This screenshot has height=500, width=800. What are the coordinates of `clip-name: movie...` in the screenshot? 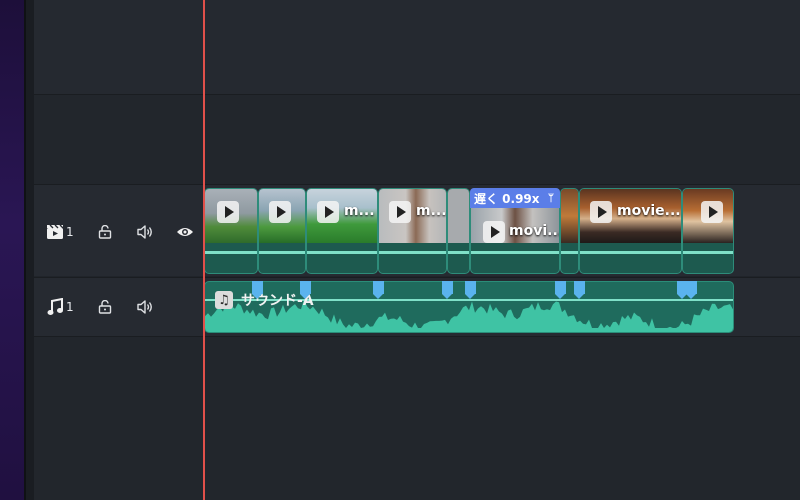 It's located at (649, 211).